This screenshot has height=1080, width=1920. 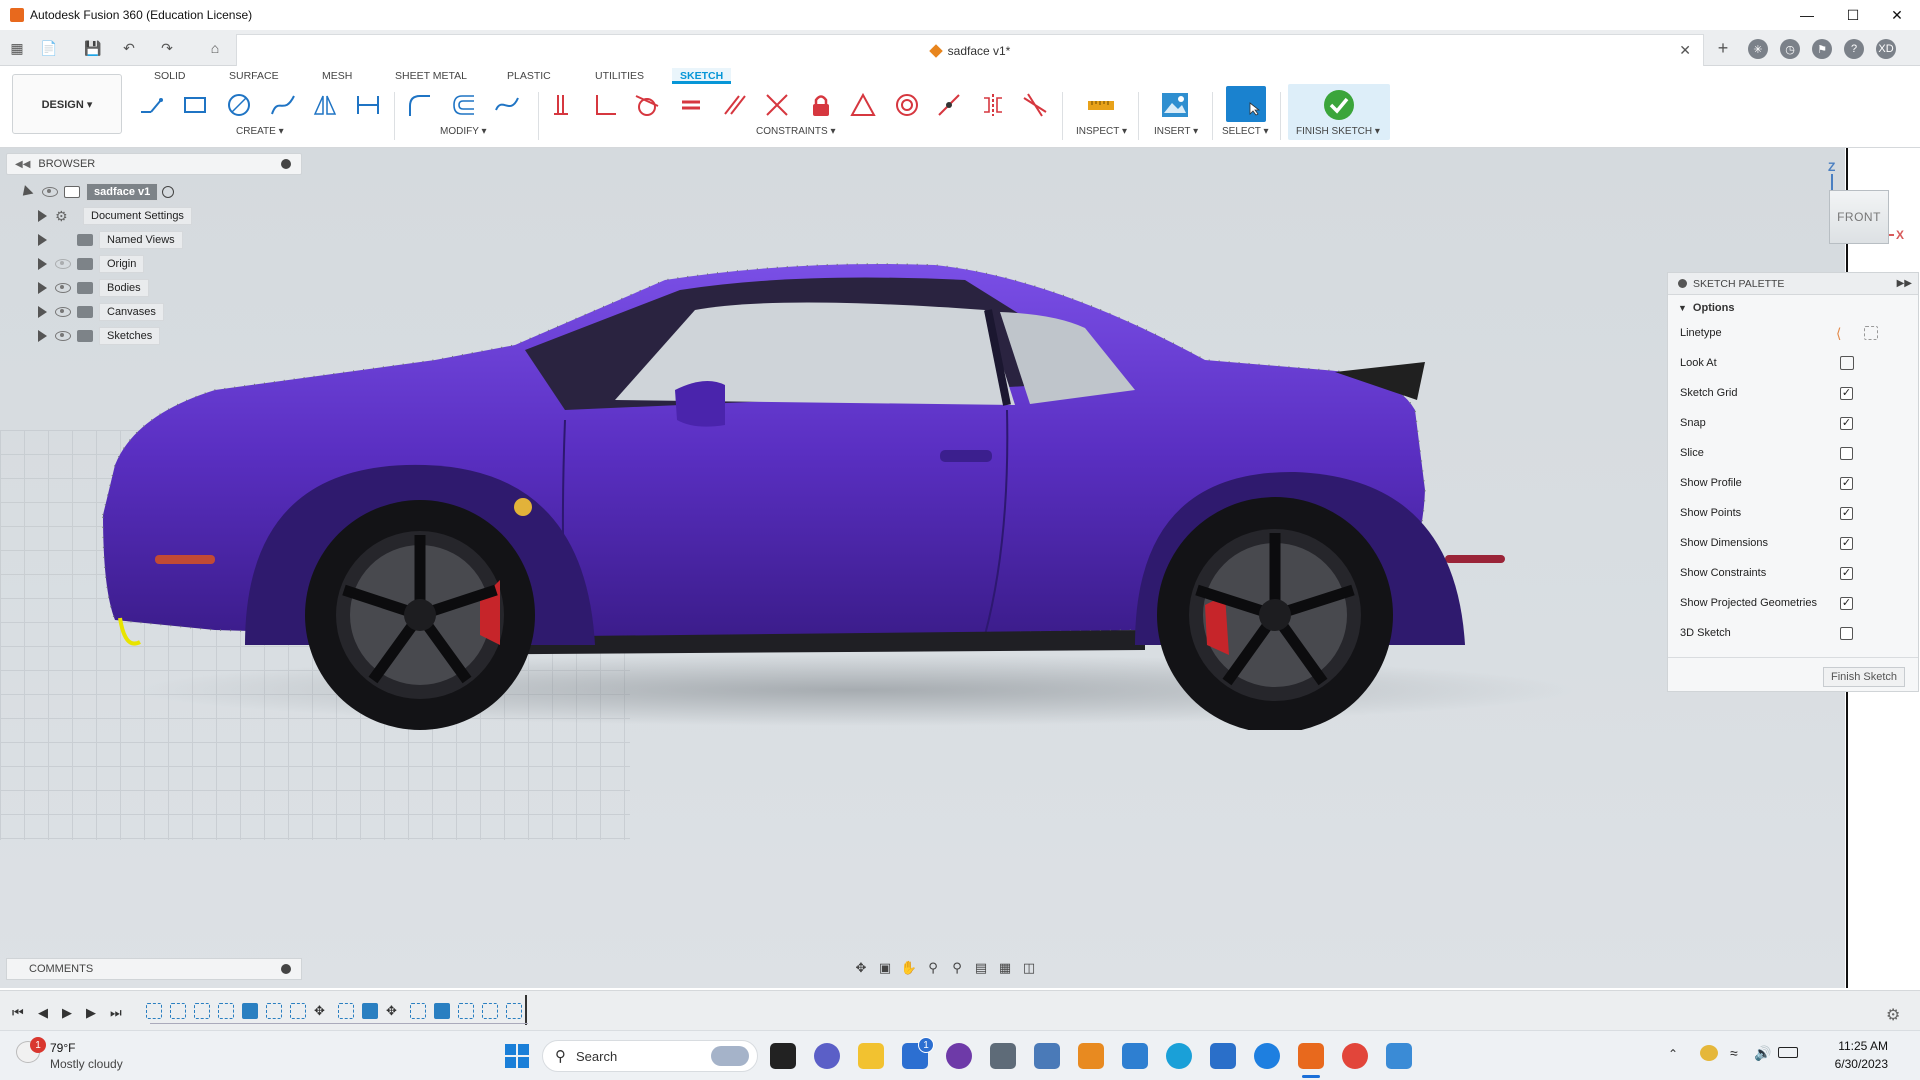 I want to click on pen-app-icon, so click(x=1267, y=1056).